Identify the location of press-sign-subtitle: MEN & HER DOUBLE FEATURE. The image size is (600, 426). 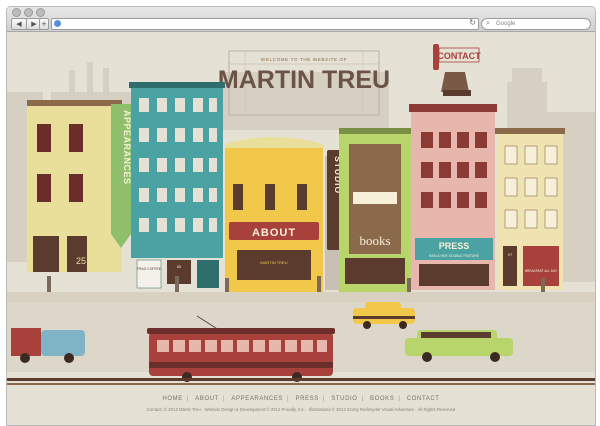
(454, 256).